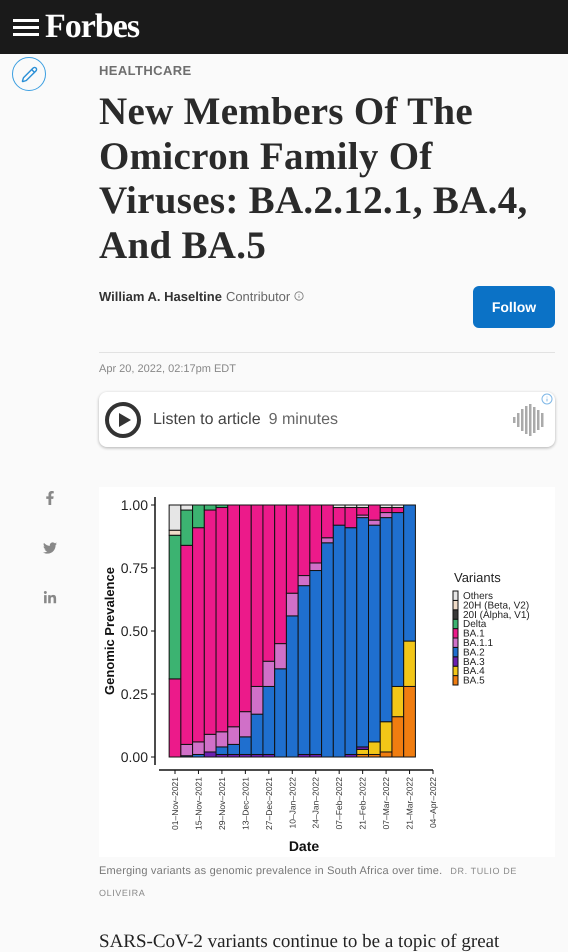 The width and height of the screenshot is (568, 952). What do you see at coordinates (433, 802) in the screenshot?
I see `tick-label: 04–Apr–2022` at bounding box center [433, 802].